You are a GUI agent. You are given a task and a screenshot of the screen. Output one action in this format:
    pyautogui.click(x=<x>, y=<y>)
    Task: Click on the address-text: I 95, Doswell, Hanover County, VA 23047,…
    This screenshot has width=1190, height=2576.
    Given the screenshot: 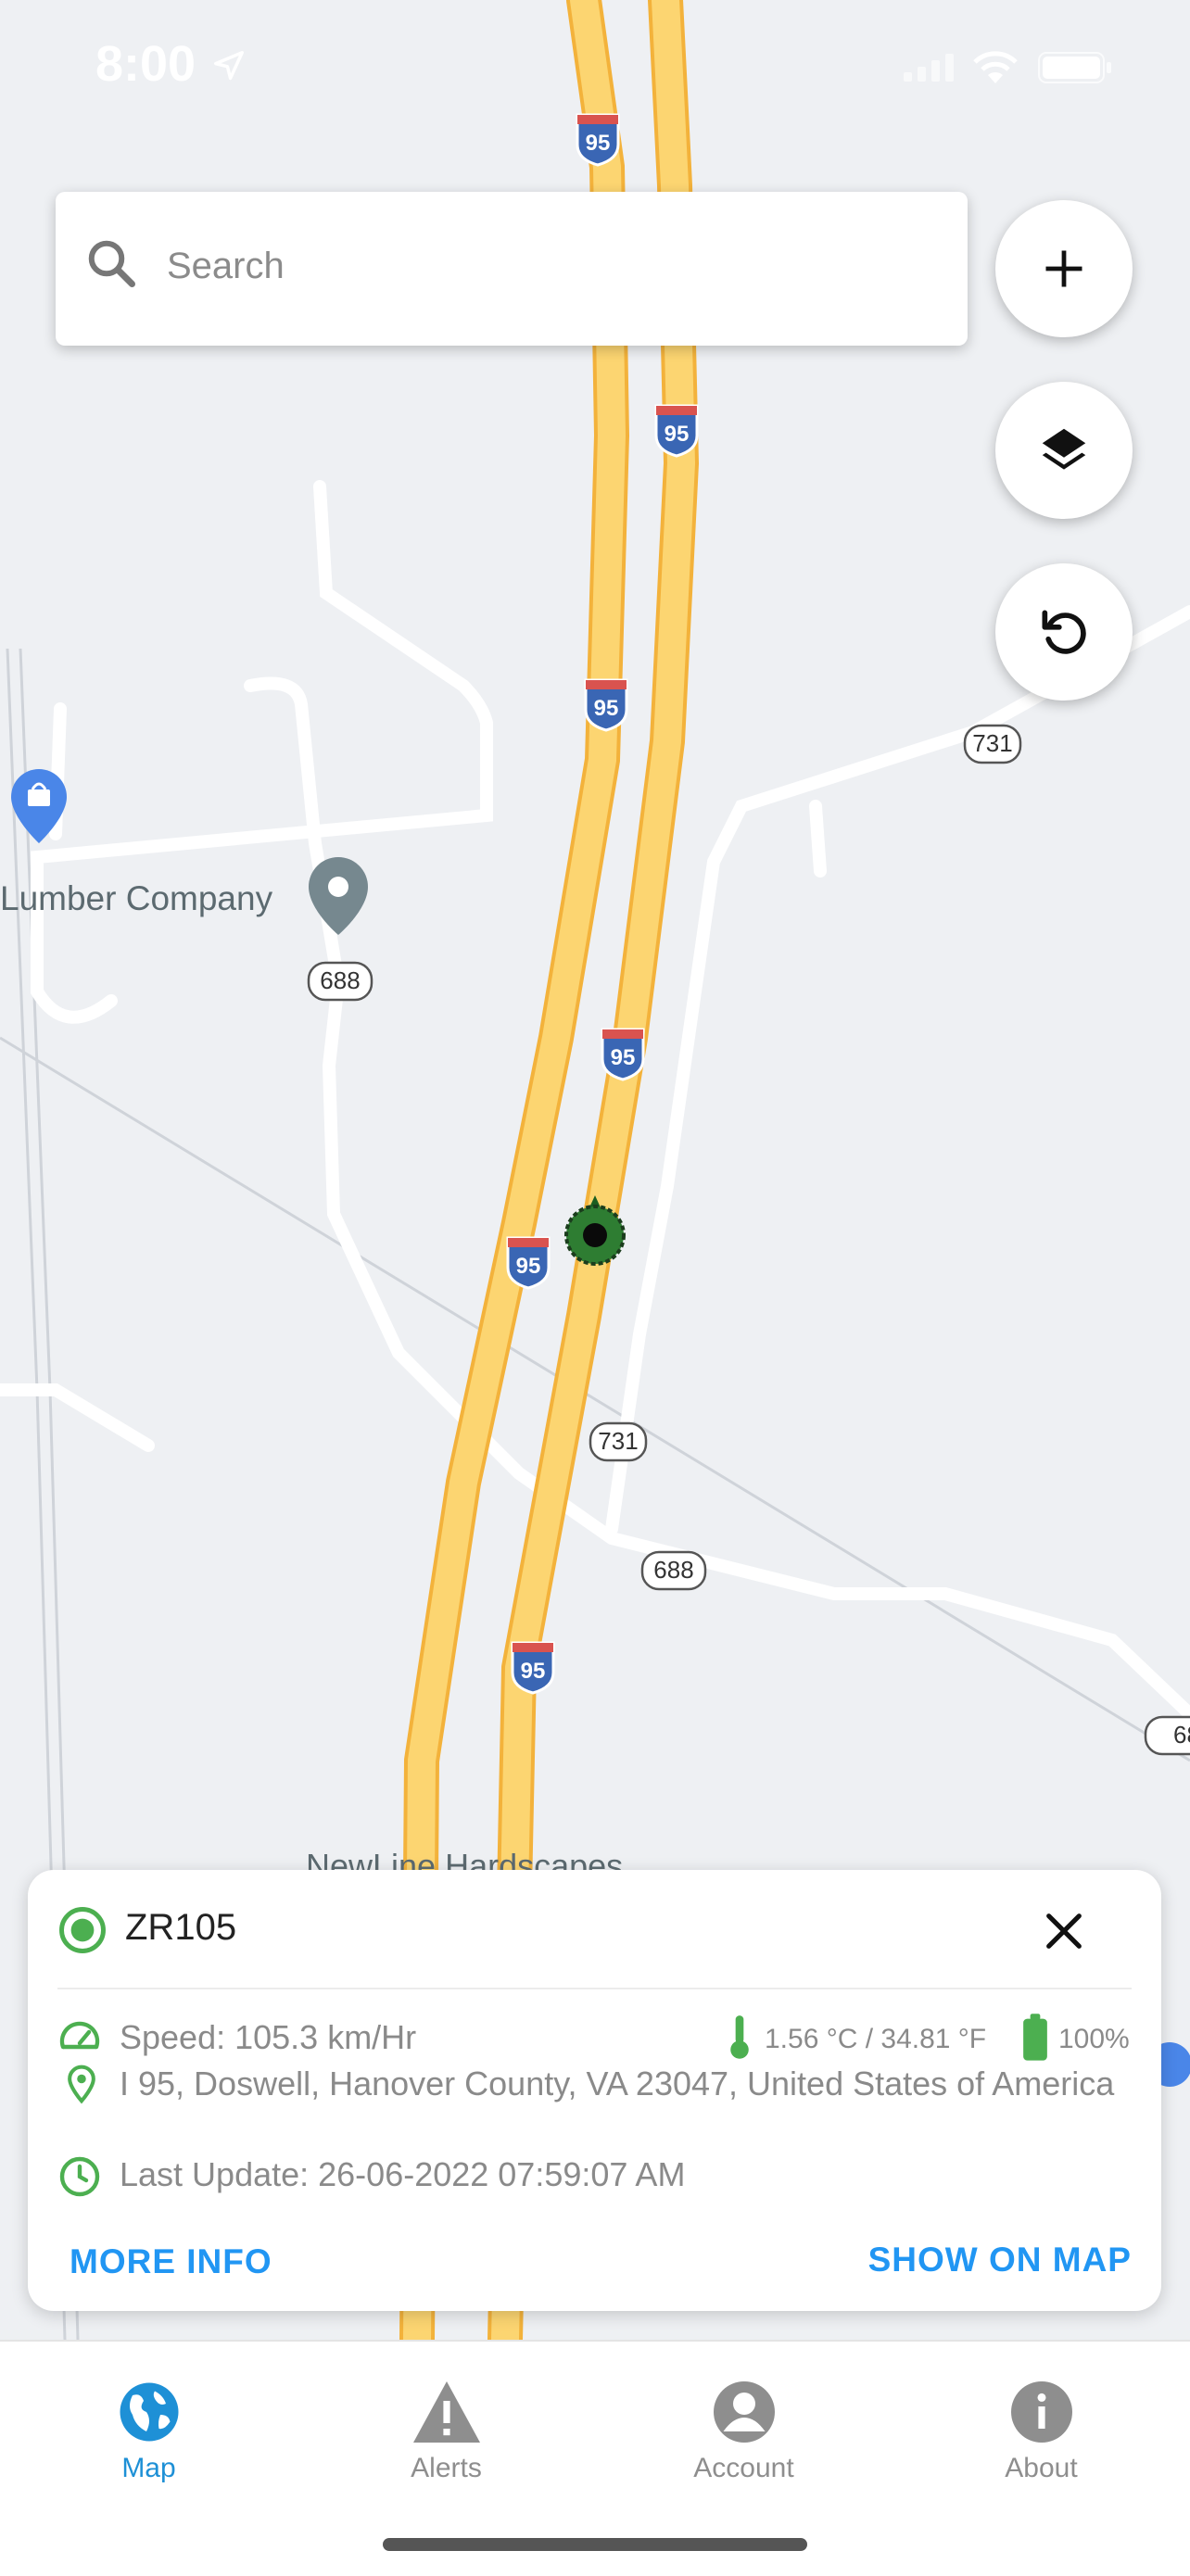 What is the action you would take?
    pyautogui.click(x=617, y=2084)
    